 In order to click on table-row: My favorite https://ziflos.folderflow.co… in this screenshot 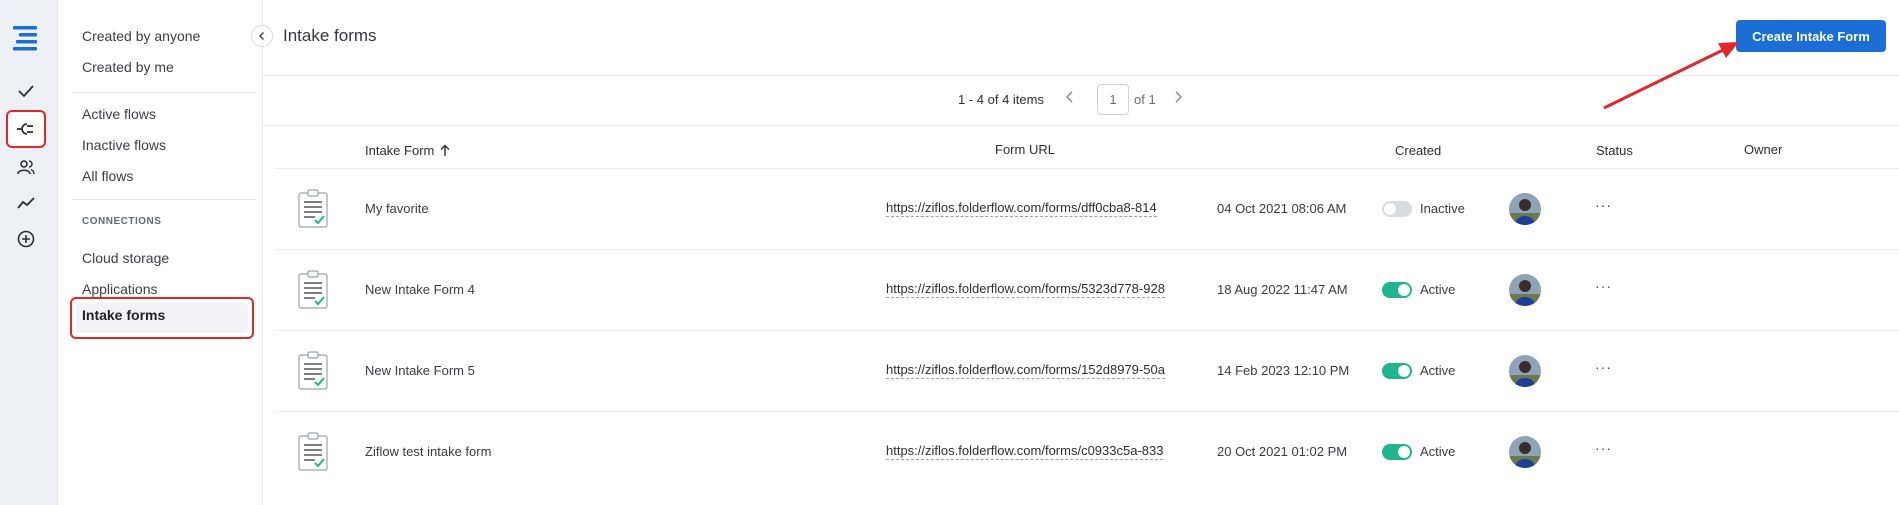, I will do `click(1087, 208)`.